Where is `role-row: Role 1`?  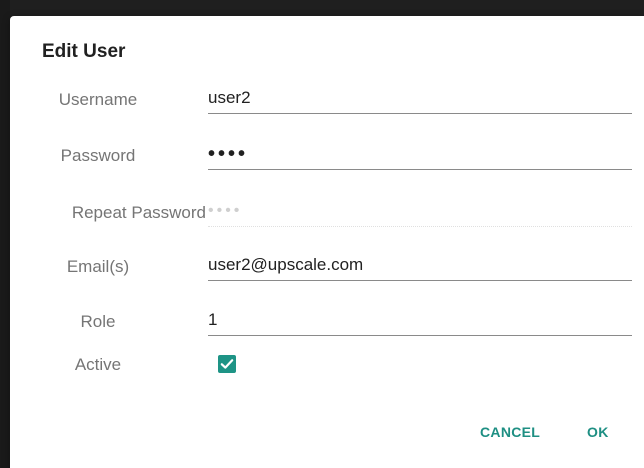
role-row: Role 1 is located at coordinates (327, 324).